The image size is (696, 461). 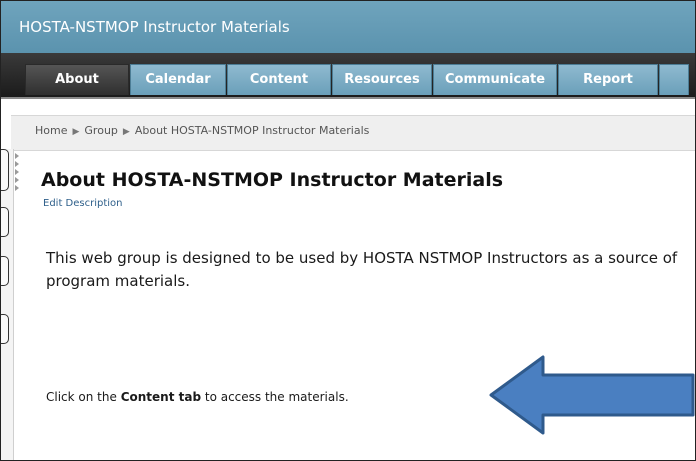 I want to click on left-gutter, so click(x=7, y=304).